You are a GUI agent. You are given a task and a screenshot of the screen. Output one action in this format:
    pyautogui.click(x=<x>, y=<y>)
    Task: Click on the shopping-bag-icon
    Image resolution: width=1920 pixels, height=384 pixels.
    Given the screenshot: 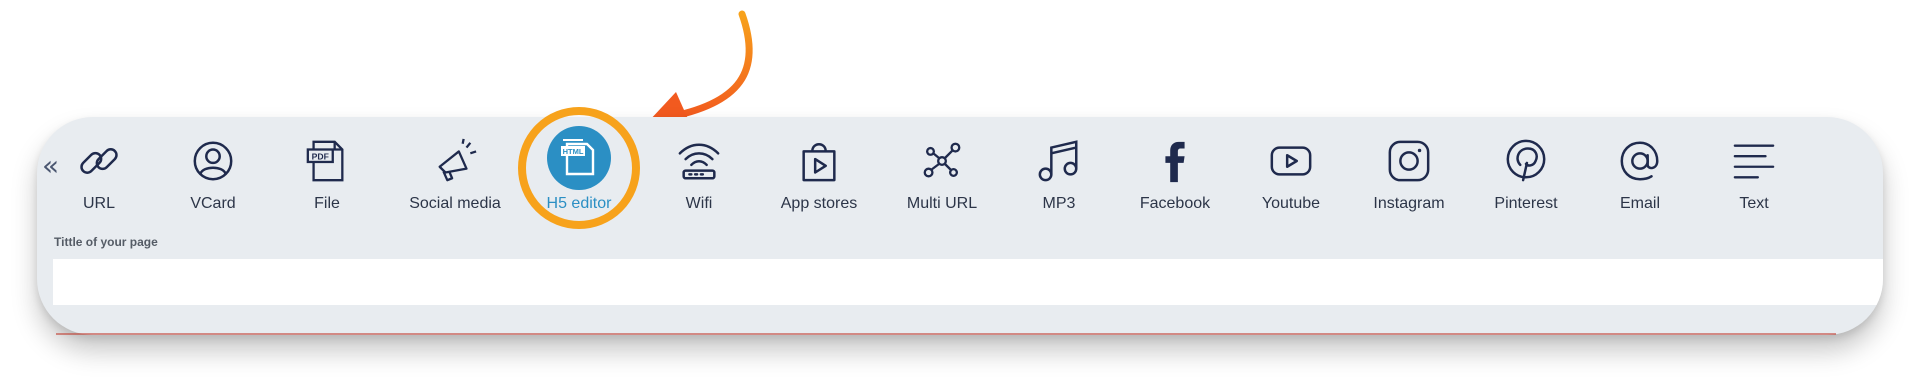 What is the action you would take?
    pyautogui.click(x=819, y=161)
    